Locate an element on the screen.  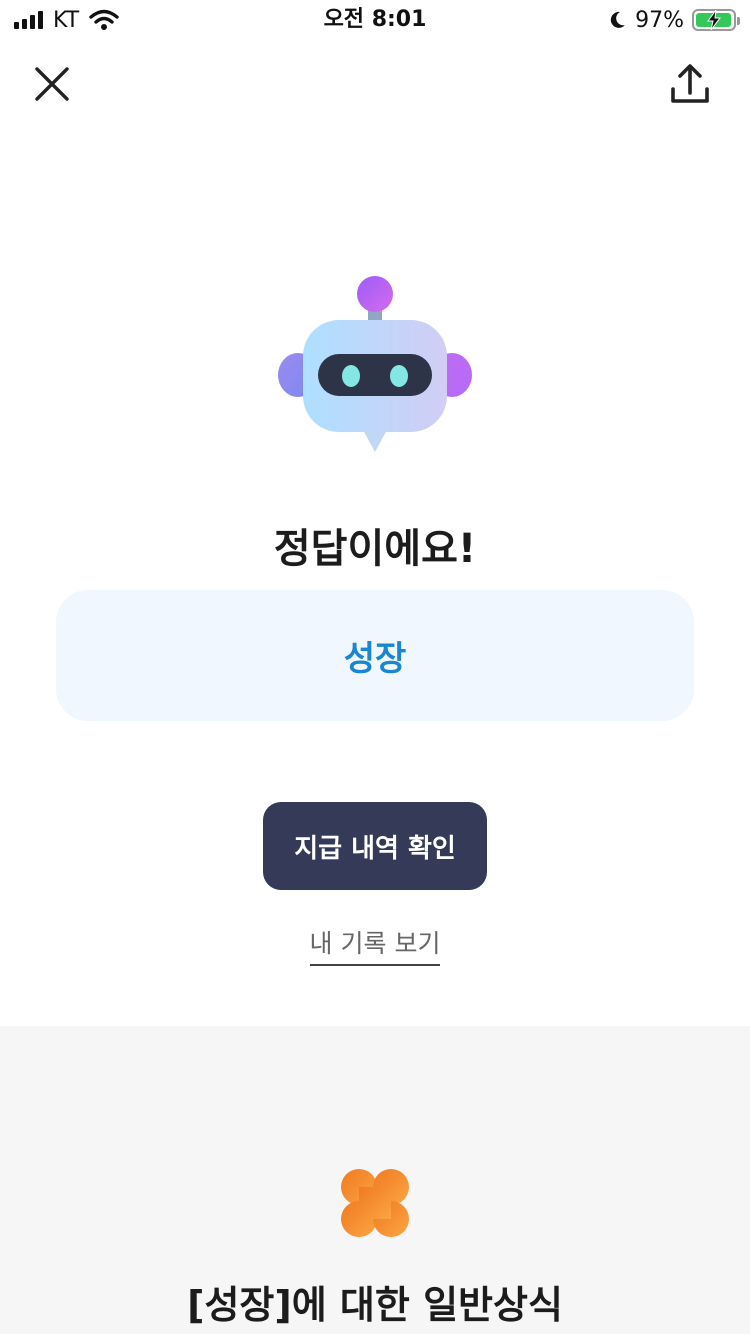
records-link-wrapper: 내 기록 보기 is located at coordinates (375, 945).